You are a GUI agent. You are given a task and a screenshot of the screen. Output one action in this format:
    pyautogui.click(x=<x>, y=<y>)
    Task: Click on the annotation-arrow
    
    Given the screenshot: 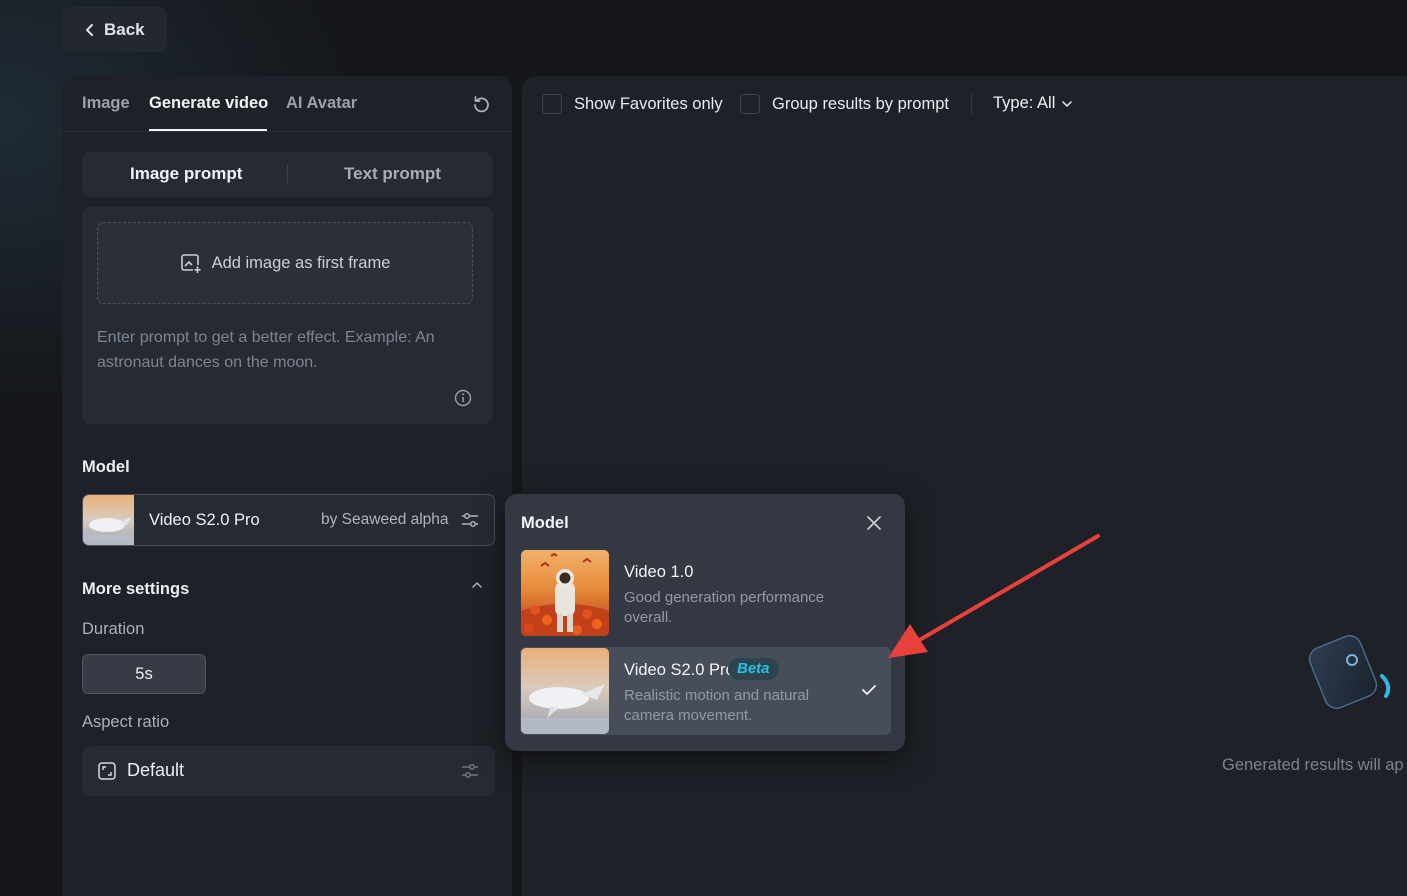 What is the action you would take?
    pyautogui.click(x=994, y=596)
    